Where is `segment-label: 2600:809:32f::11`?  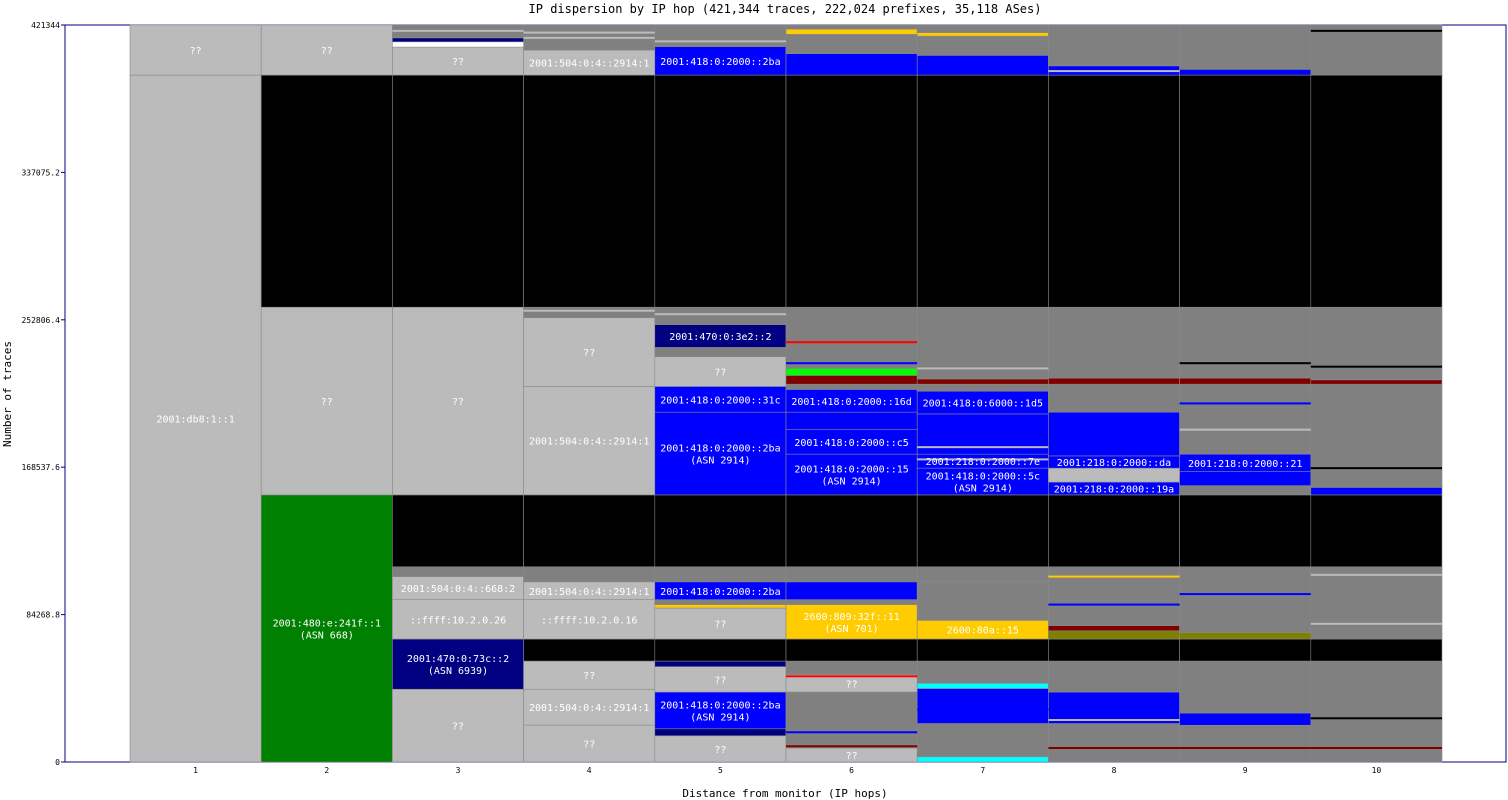
segment-label: 2600:809:32f::11 is located at coordinates (851, 617).